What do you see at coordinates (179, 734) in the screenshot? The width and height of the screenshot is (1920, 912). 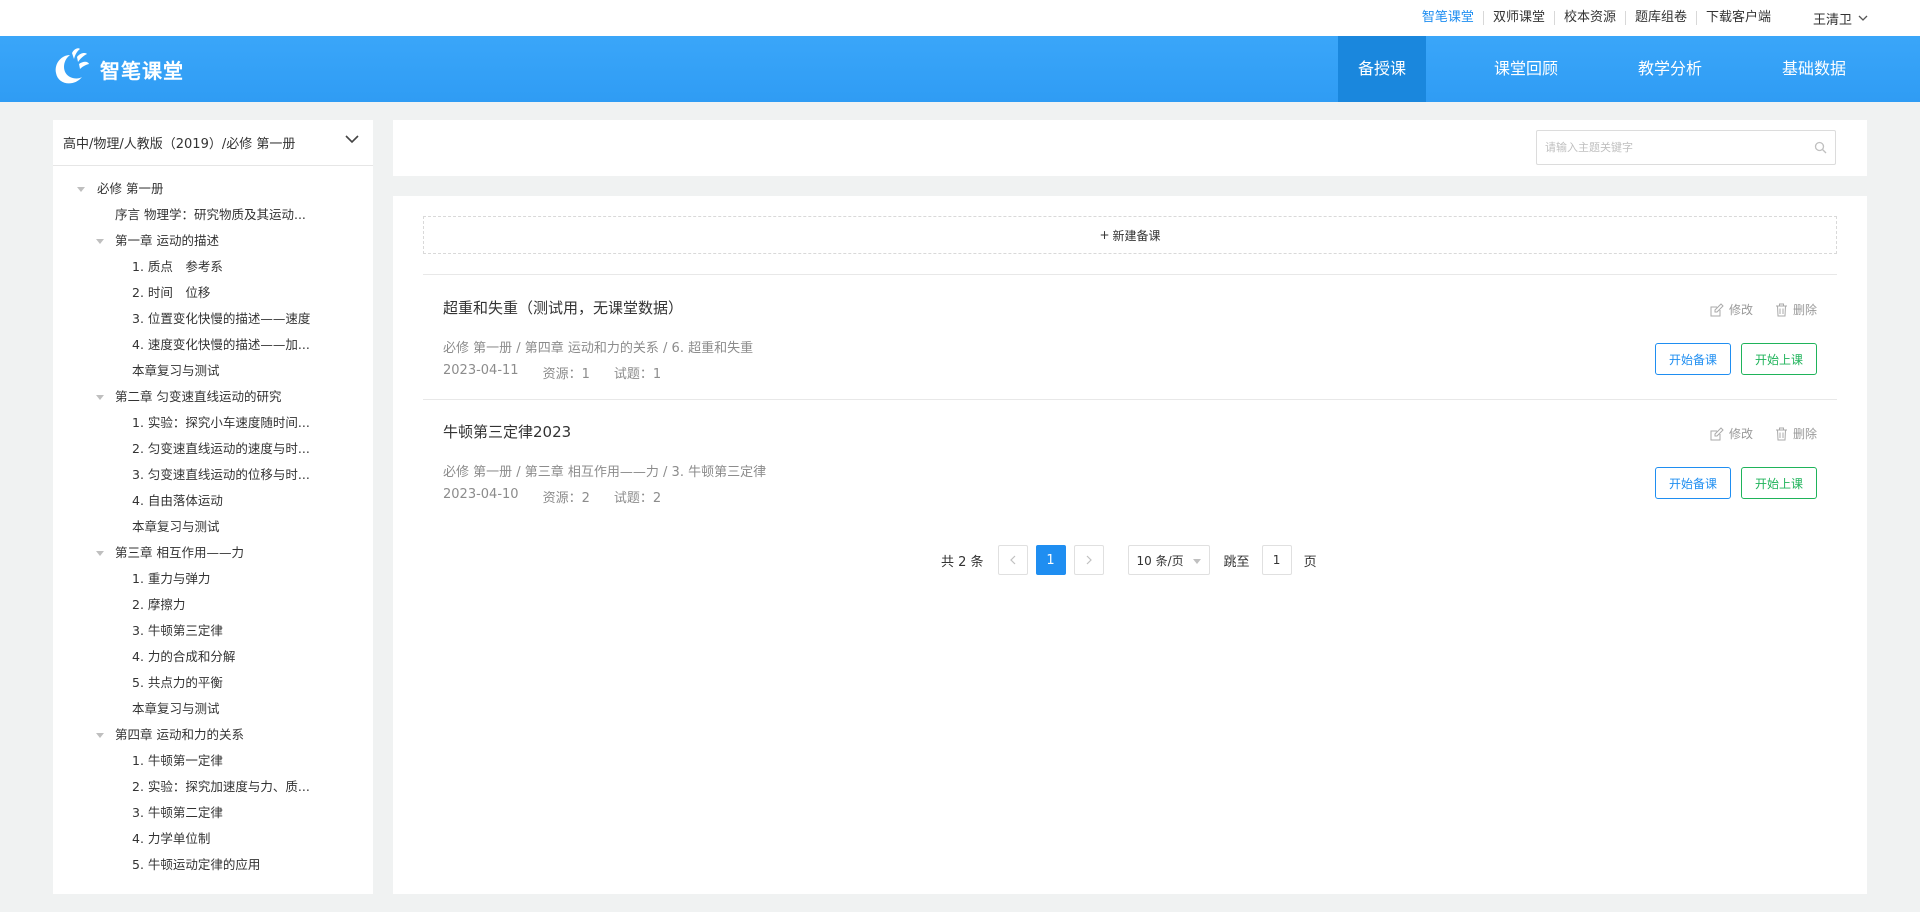 I see `tree-node-label: 第四章 运动和力的关系` at bounding box center [179, 734].